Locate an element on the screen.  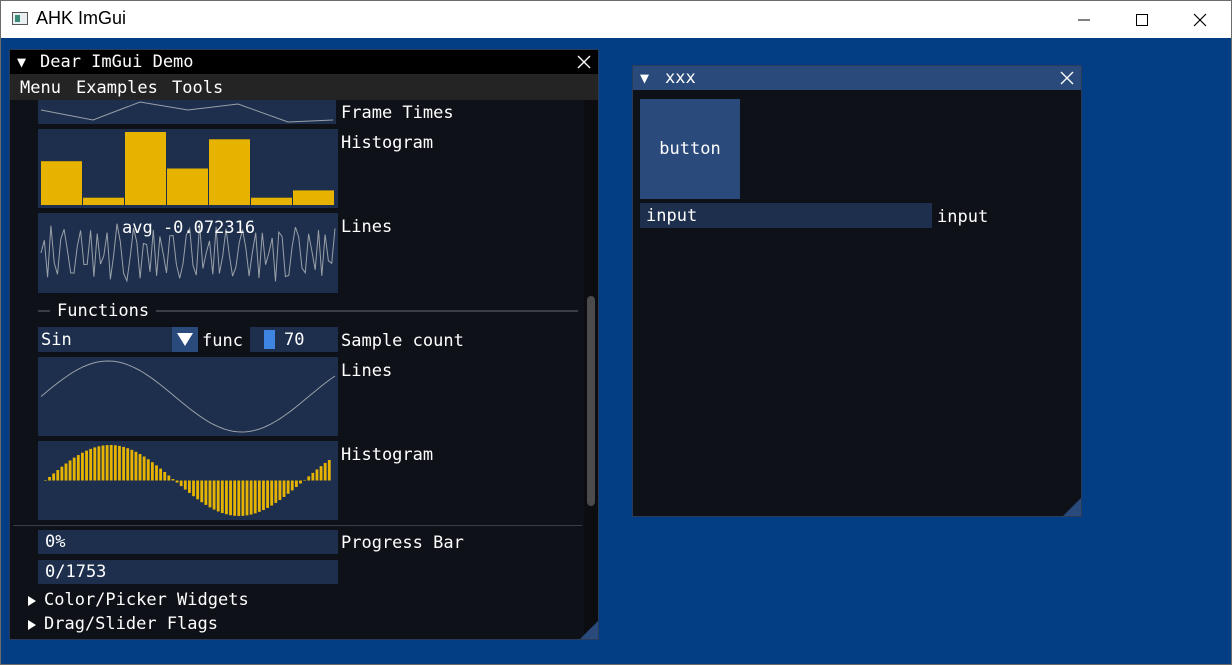
lines-overlay-text: avg -0.072316 is located at coordinates (189, 228).